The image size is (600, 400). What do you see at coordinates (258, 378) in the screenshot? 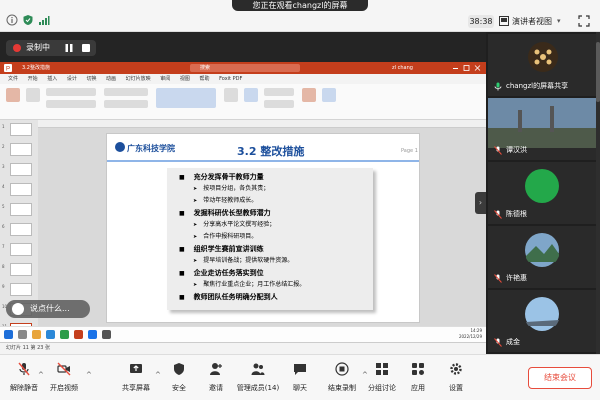
I see `manage-members-button: 管理成员(14)` at bounding box center [258, 378].